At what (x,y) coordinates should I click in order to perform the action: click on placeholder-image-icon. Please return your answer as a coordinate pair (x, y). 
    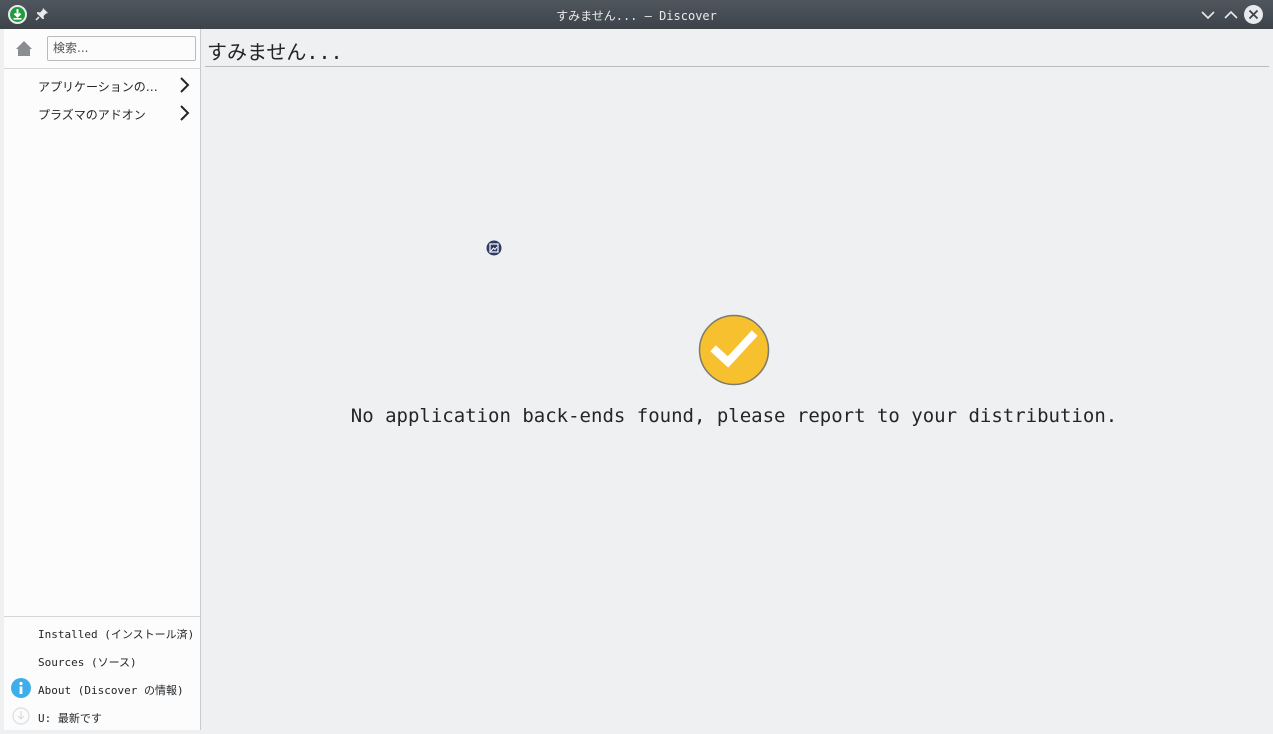
    Looking at the image, I should click on (494, 248).